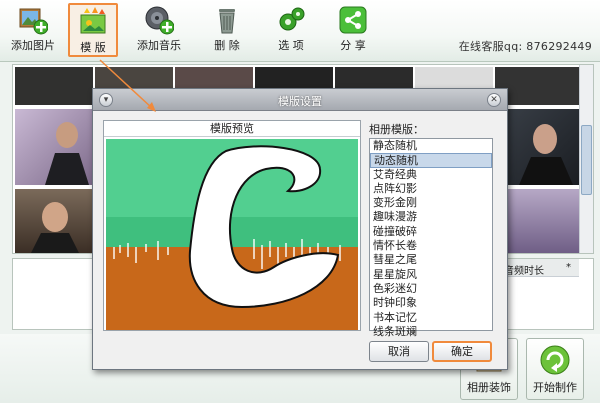  I want to click on album-decoration-label: 相册装饰, so click(489, 387).